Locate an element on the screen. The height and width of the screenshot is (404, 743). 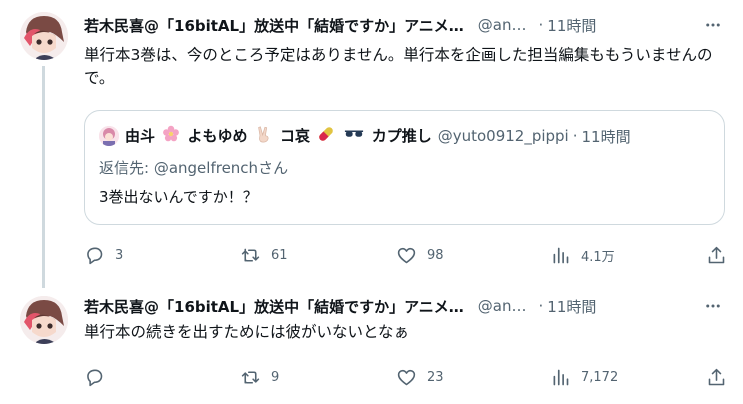
reply-count: 3 is located at coordinates (119, 255).